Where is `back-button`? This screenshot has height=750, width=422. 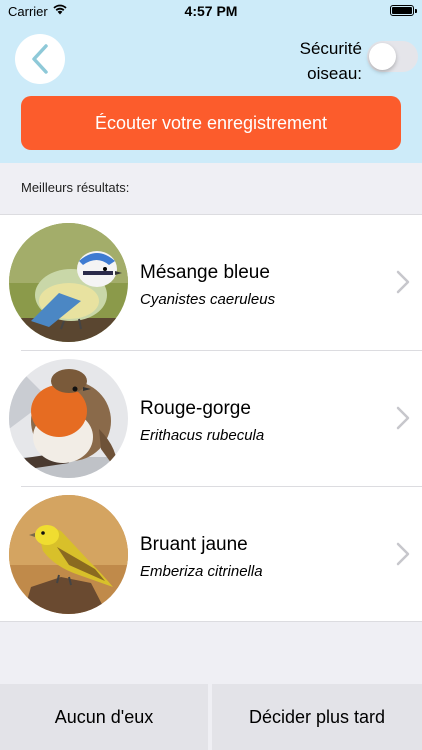
back-button is located at coordinates (40, 59).